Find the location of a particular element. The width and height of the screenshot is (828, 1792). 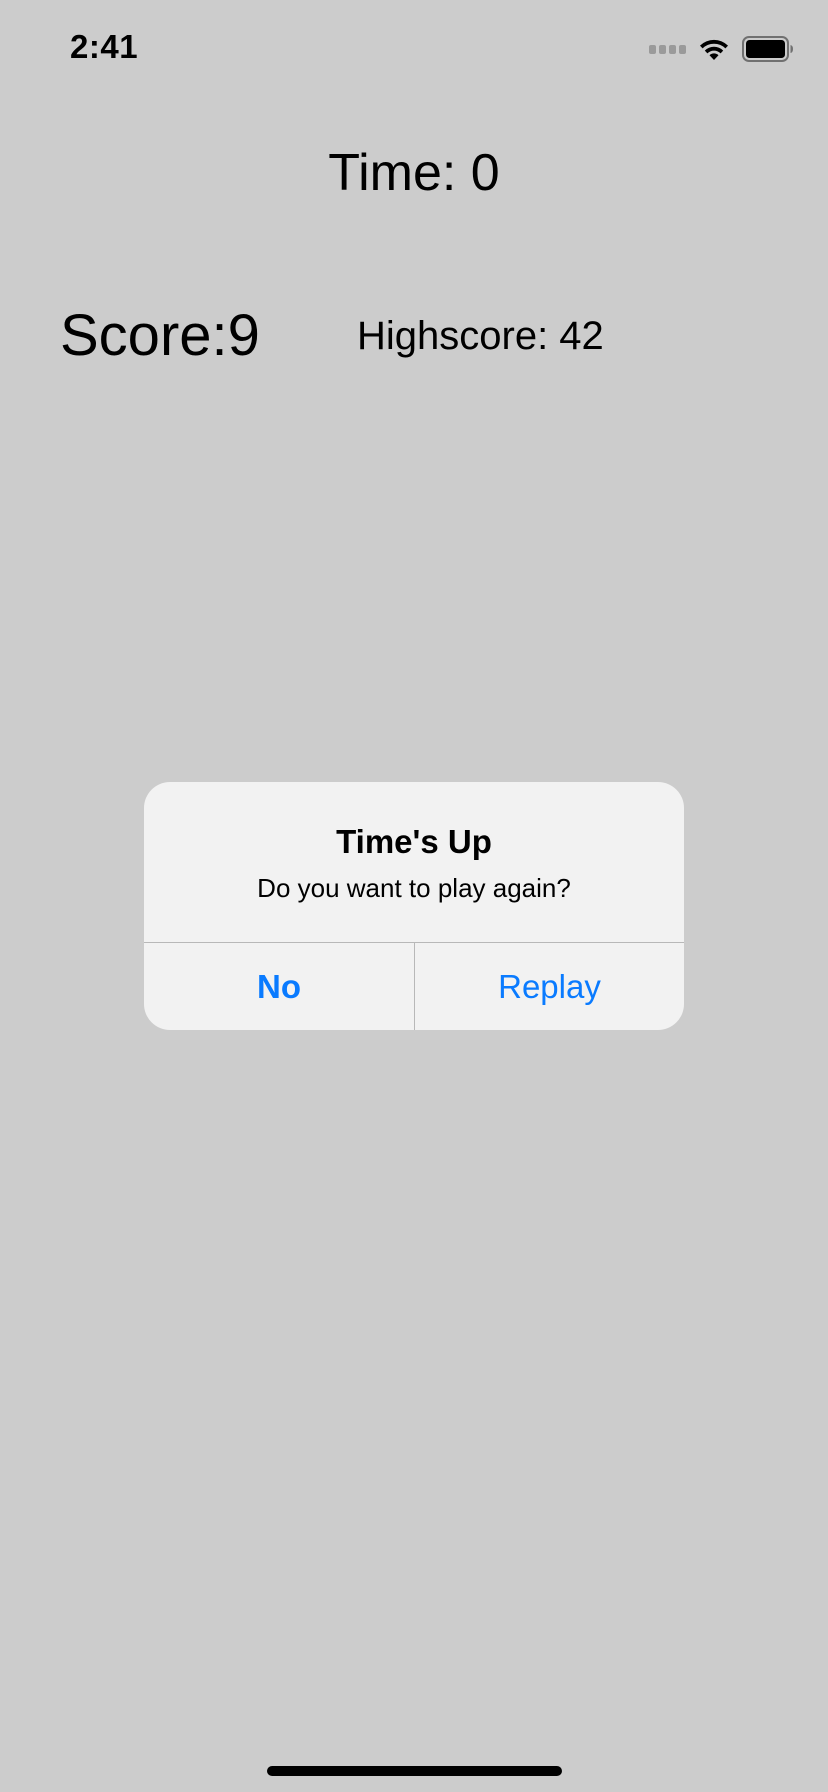

alert-title: Time's Up is located at coordinates (414, 841).